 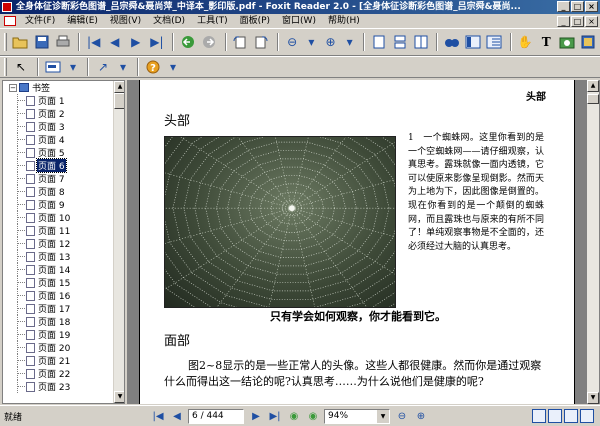 I want to click on bookmark-item: 页面 17, so click(x=58, y=308).